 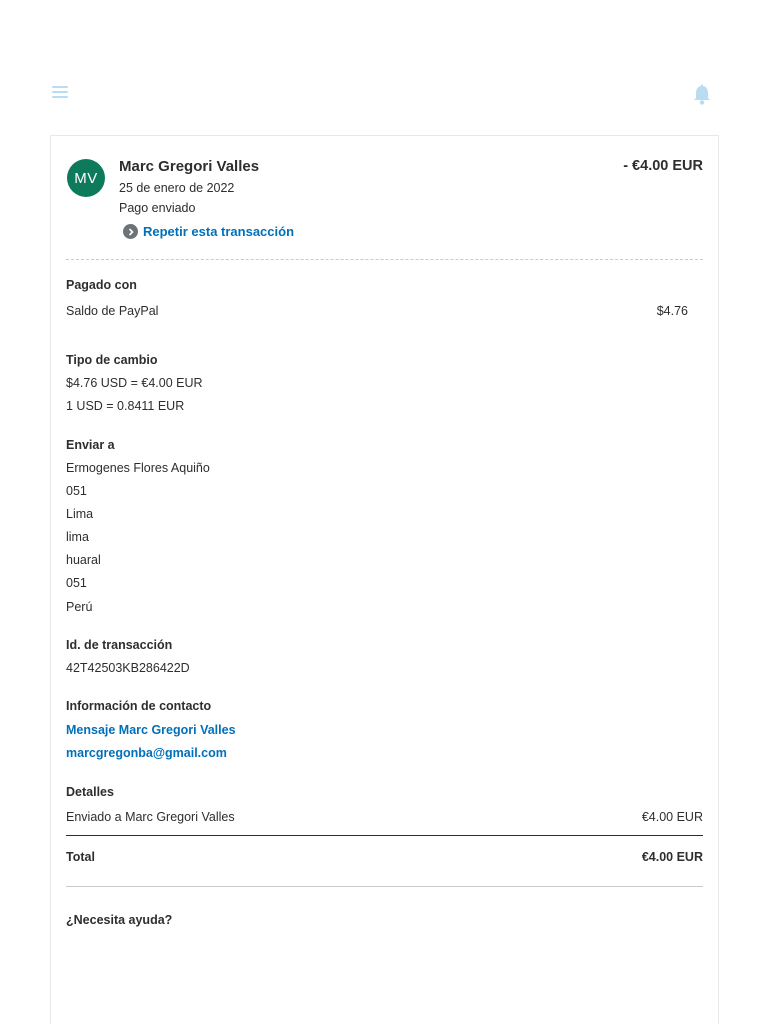 I want to click on exchange-rate-title: Tipo de cambio, so click(x=112, y=360).